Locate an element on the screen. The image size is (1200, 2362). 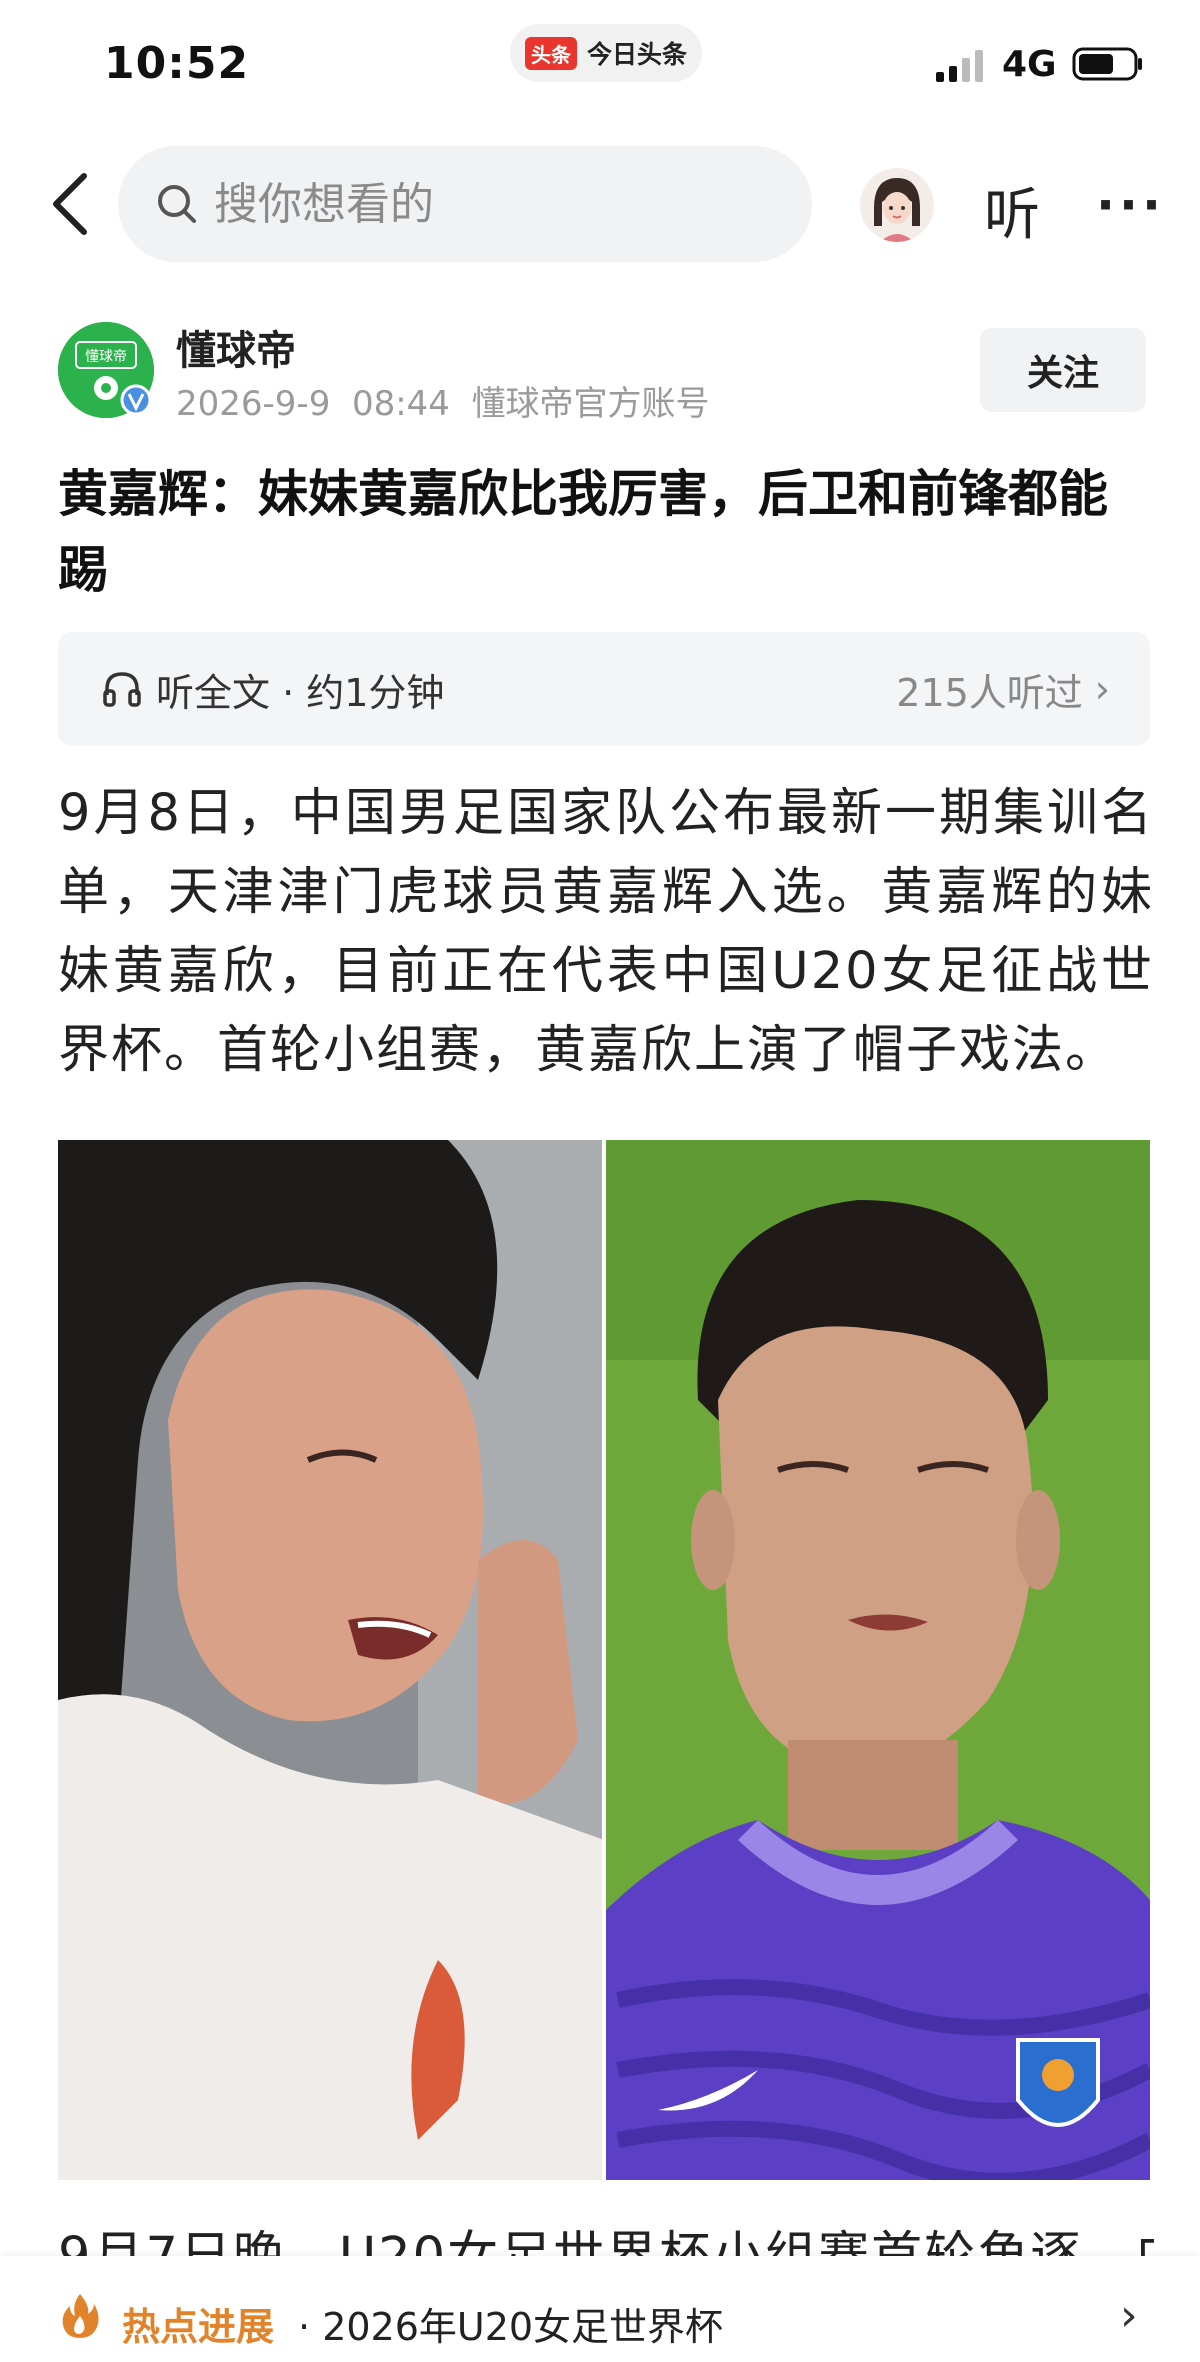
headphones-icon is located at coordinates (122, 689).